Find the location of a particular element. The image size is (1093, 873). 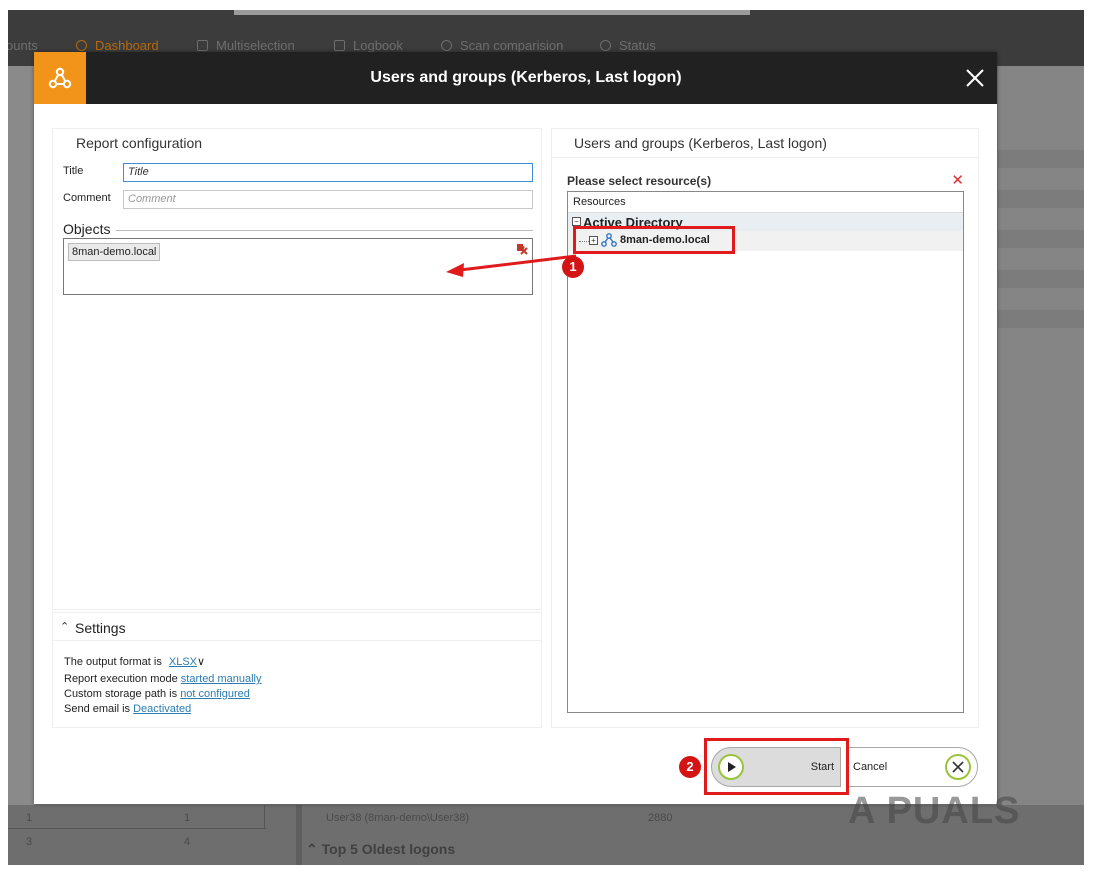

highlight-start-box is located at coordinates (776, 766).